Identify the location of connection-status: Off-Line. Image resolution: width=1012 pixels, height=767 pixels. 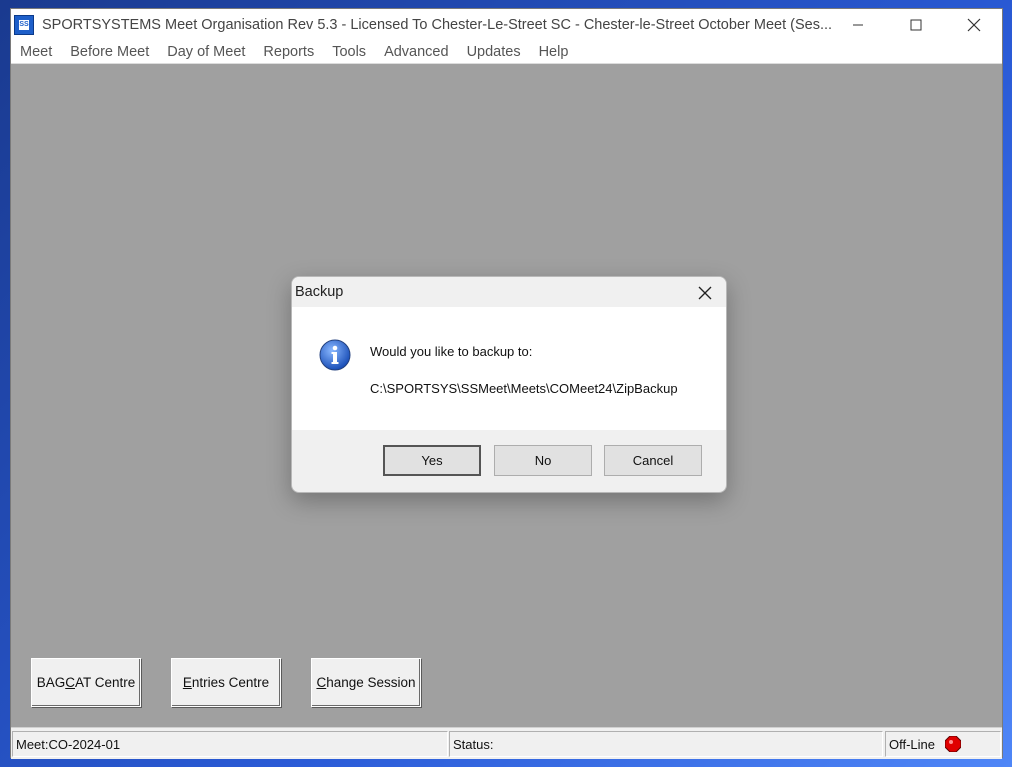
(912, 744).